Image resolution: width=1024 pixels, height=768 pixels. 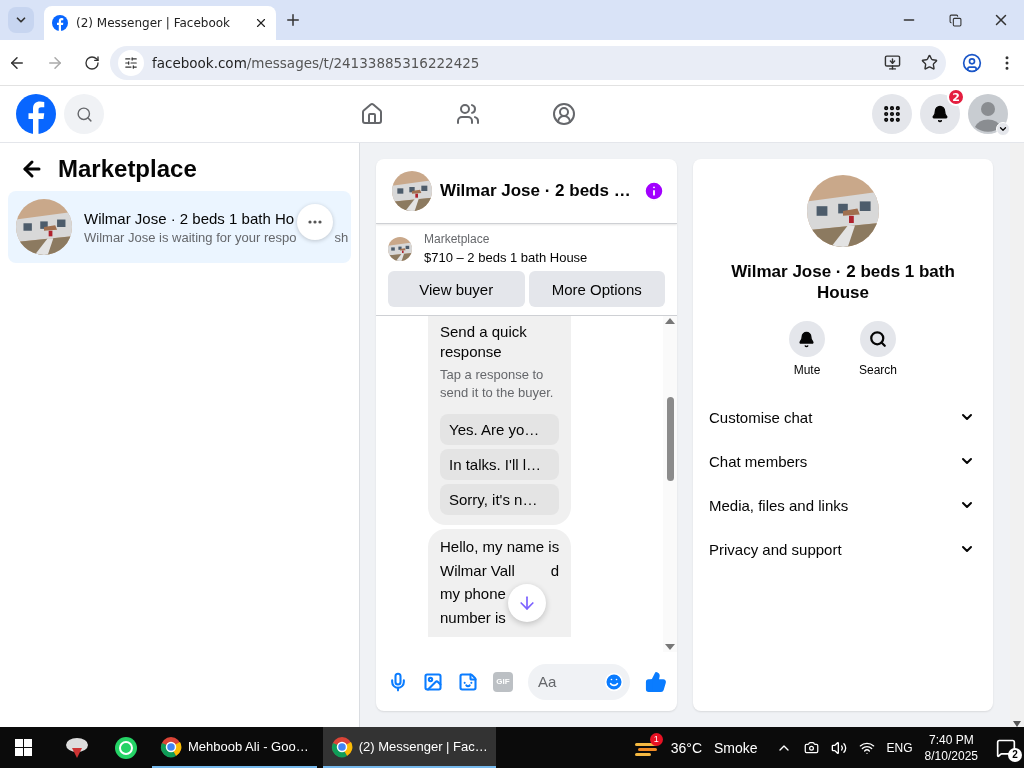 What do you see at coordinates (843, 505) in the screenshot?
I see `section-header: Media, files and links` at bounding box center [843, 505].